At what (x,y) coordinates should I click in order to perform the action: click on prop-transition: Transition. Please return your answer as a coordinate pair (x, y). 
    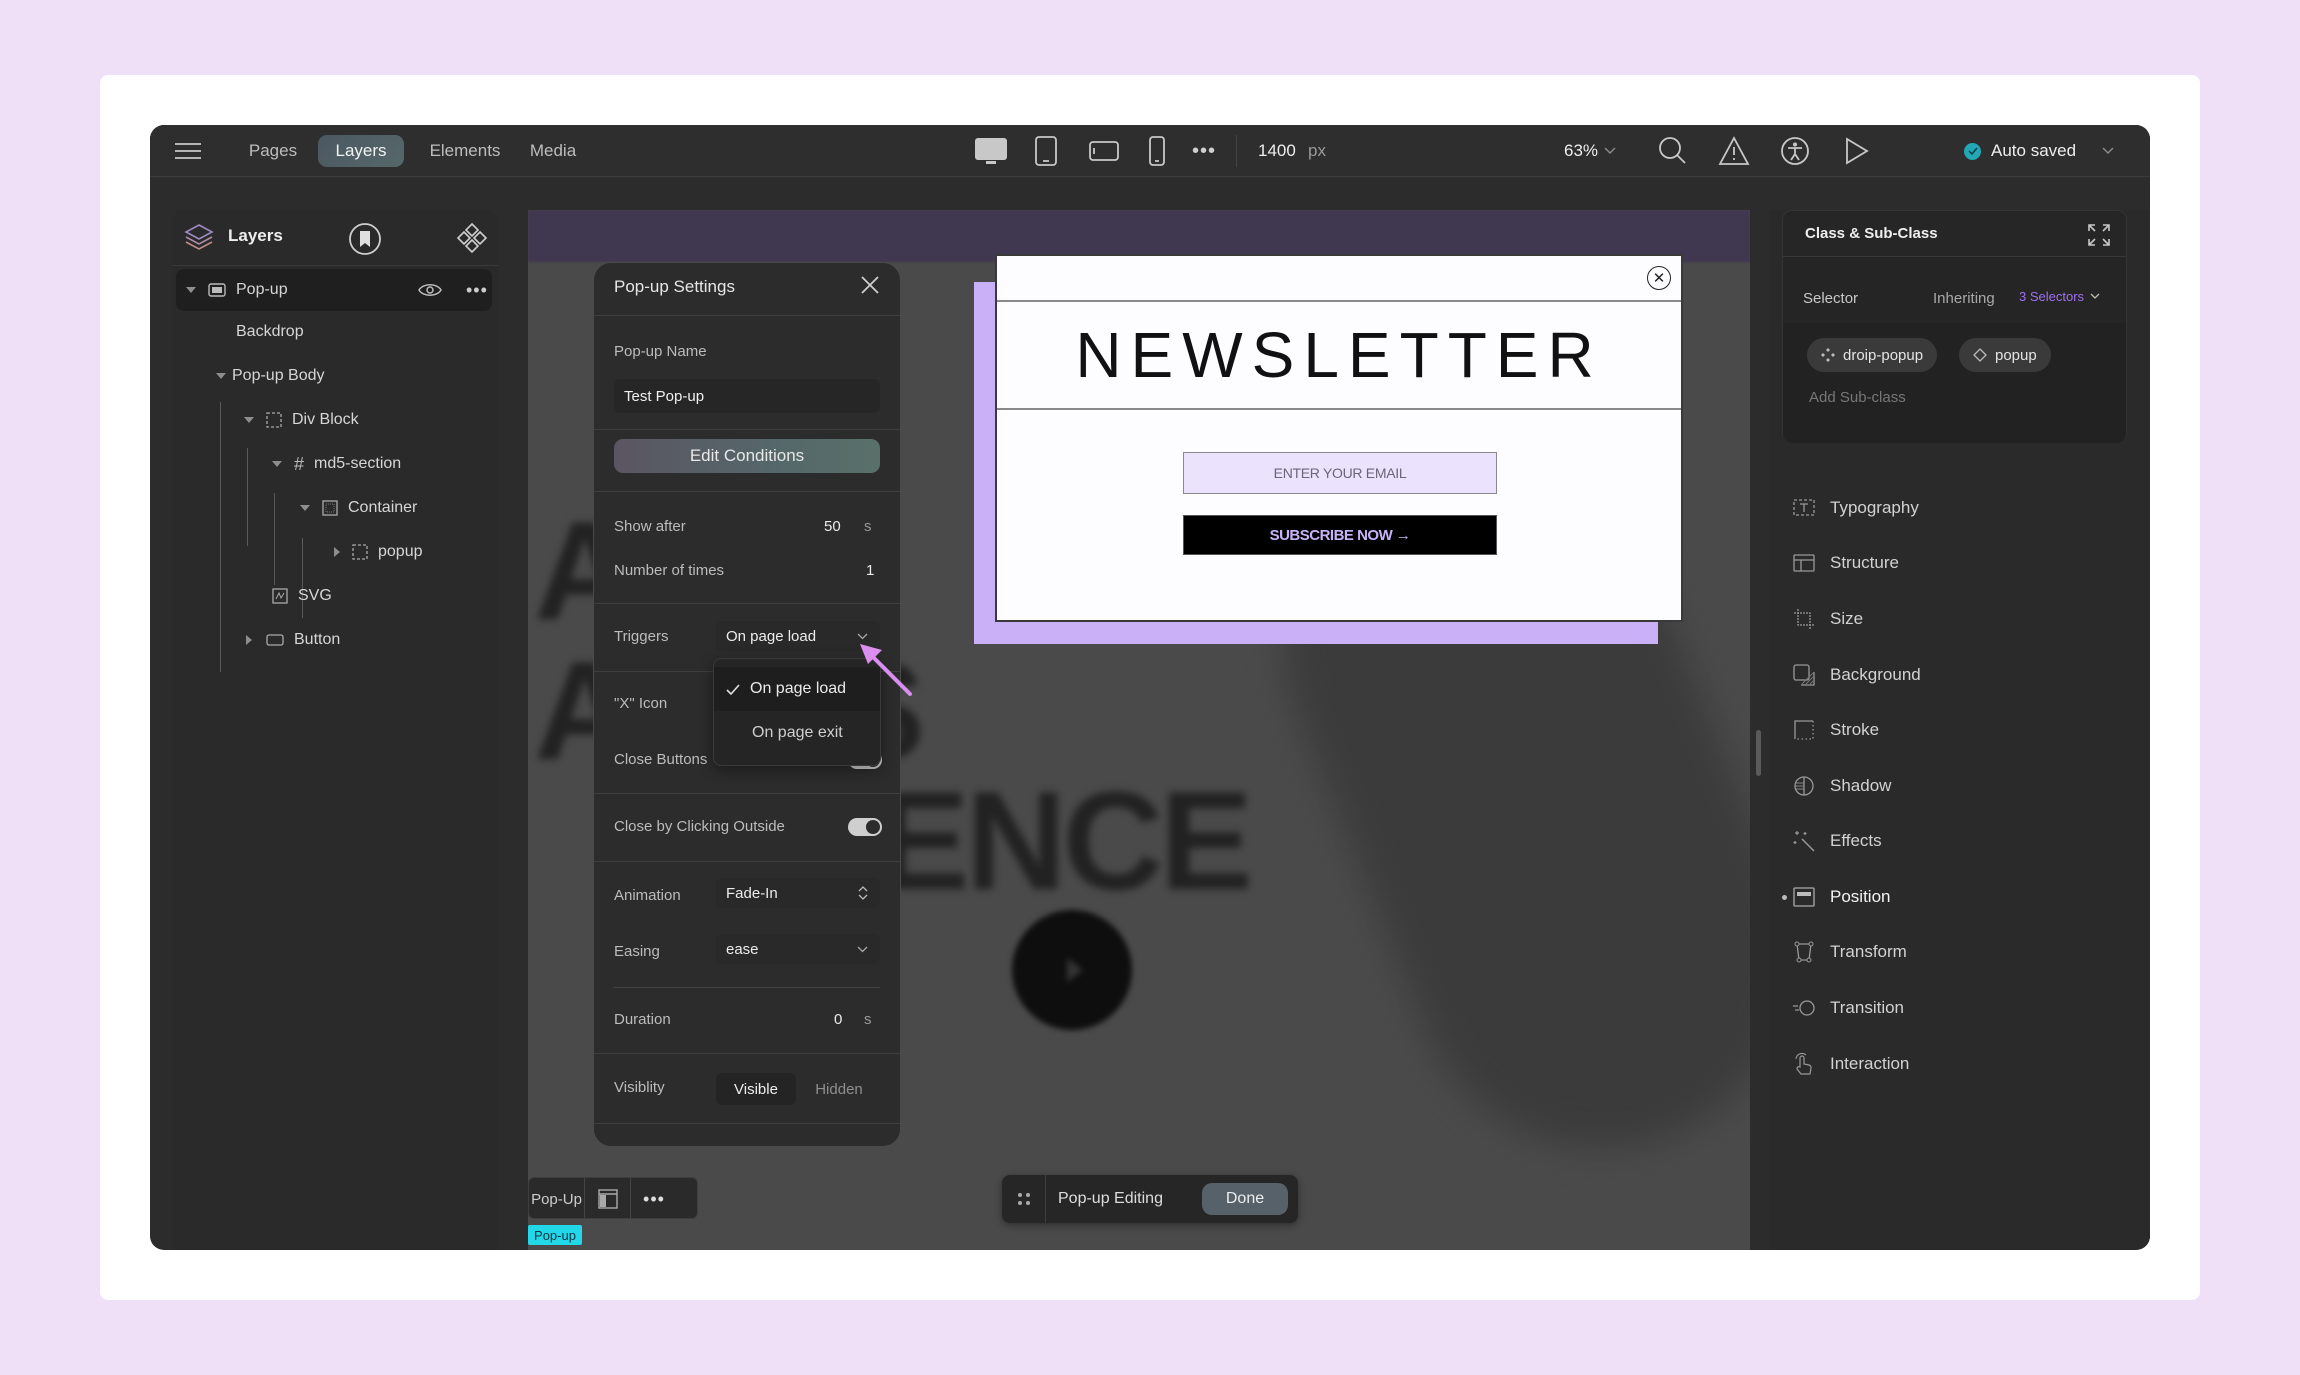
    Looking at the image, I should click on (1848, 1008).